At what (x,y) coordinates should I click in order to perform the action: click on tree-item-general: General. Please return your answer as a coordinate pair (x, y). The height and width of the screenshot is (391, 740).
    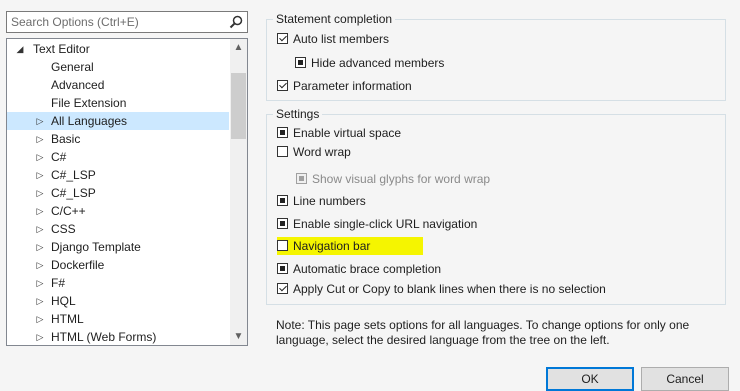
    Looking at the image, I should click on (118, 67).